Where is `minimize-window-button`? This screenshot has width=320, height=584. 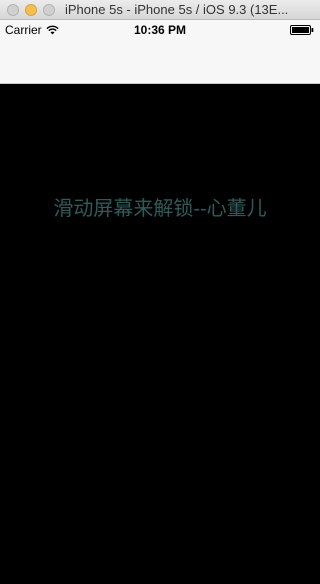 minimize-window-button is located at coordinates (31, 9).